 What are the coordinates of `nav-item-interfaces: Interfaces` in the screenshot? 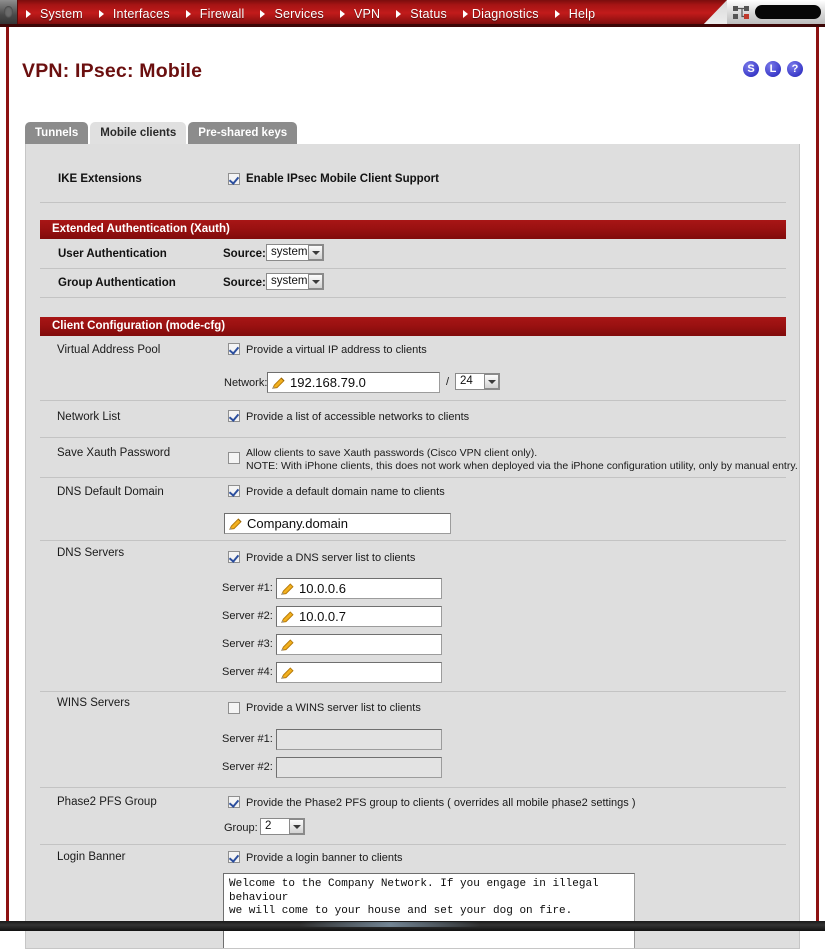 It's located at (134, 13).